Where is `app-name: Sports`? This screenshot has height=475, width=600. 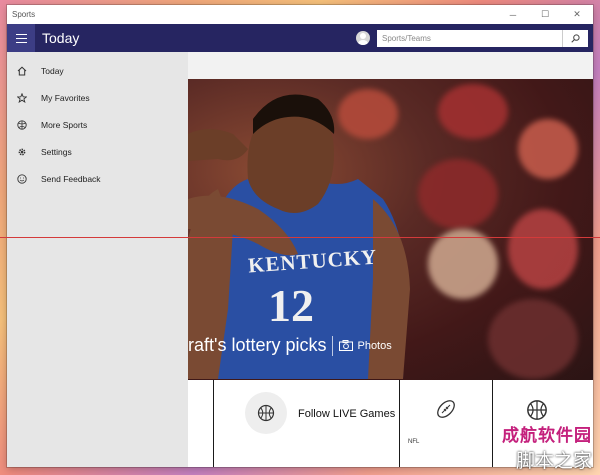 app-name: Sports is located at coordinates (24, 14).